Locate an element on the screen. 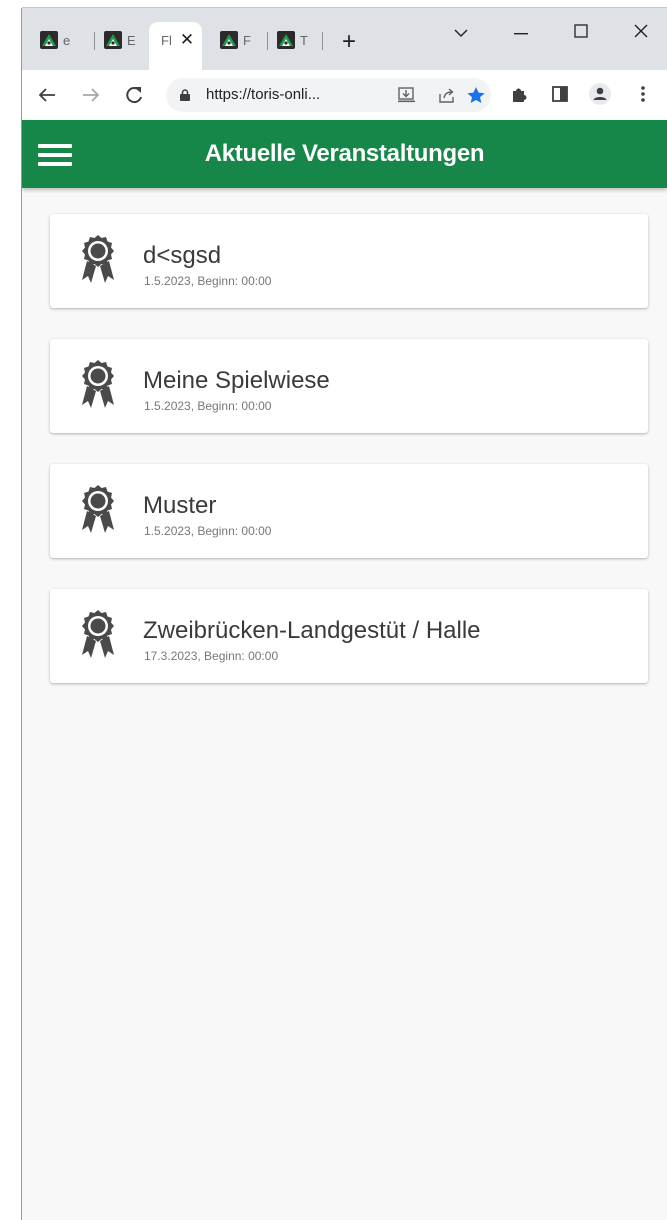  side-panel-icon is located at coordinates (560, 94).